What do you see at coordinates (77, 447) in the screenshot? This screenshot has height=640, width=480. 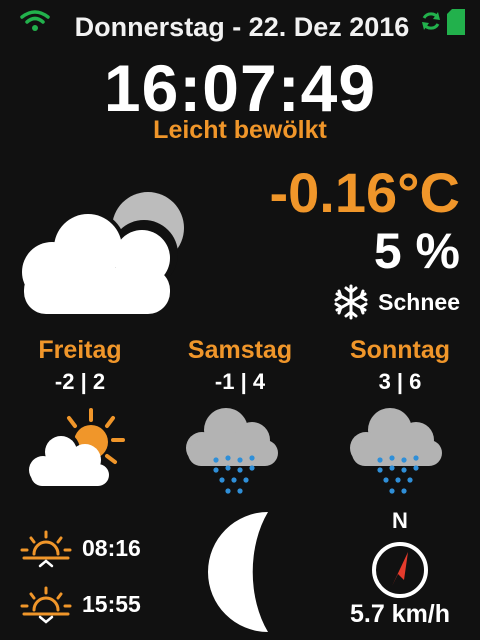 I see `partly-cloudy-sun-icon` at bounding box center [77, 447].